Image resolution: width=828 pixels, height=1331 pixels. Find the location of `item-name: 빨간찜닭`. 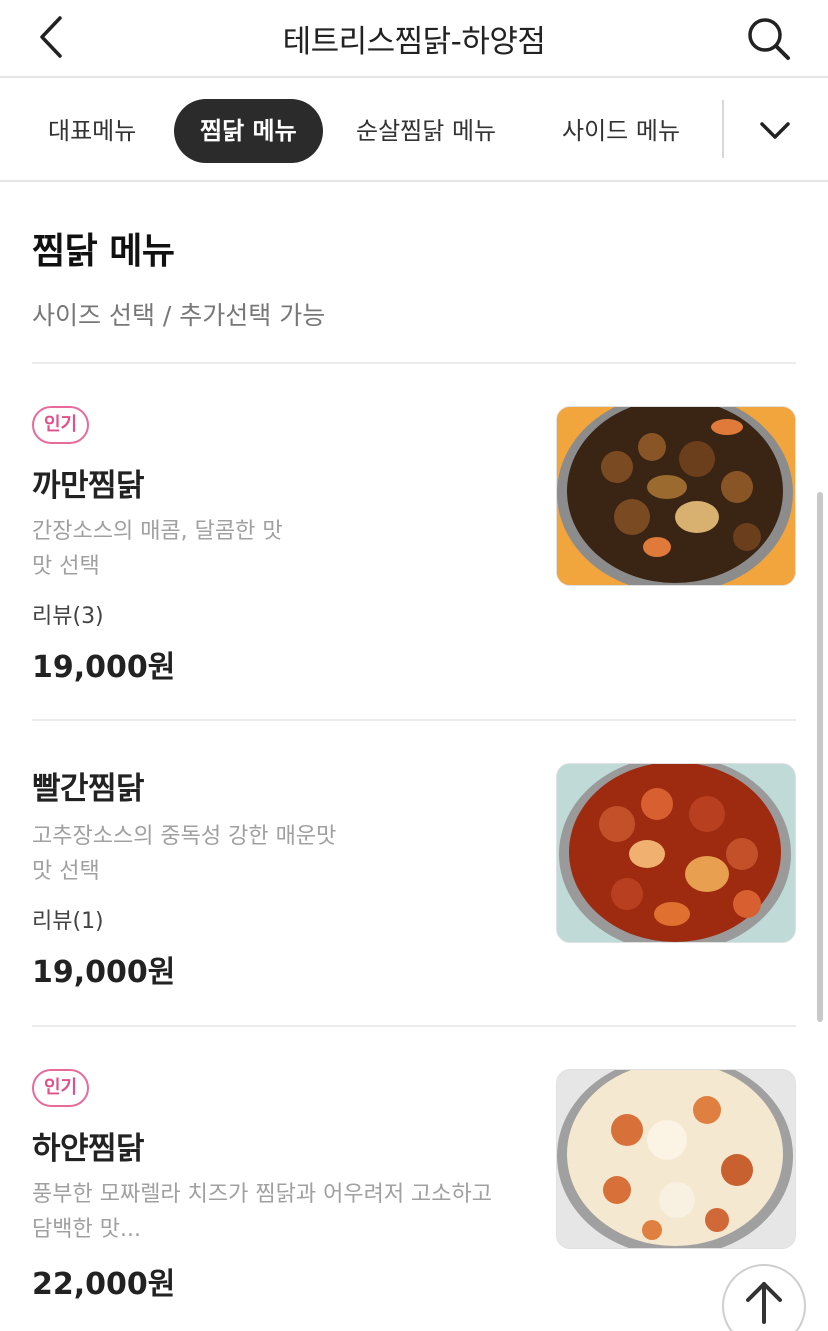

item-name: 빨간찜닭 is located at coordinates (88, 789).